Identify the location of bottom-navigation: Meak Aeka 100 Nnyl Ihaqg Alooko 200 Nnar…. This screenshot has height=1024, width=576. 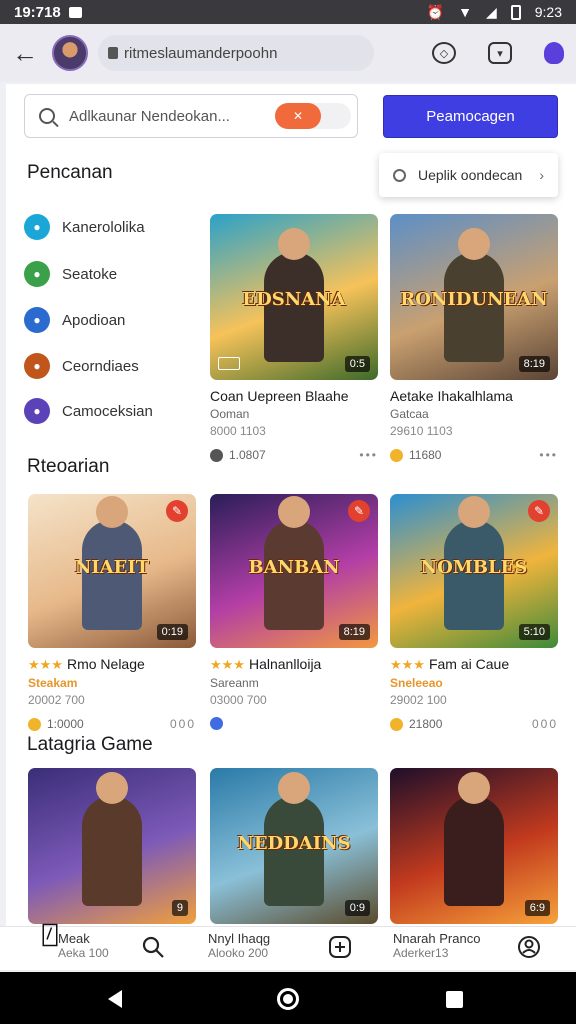
(288, 946).